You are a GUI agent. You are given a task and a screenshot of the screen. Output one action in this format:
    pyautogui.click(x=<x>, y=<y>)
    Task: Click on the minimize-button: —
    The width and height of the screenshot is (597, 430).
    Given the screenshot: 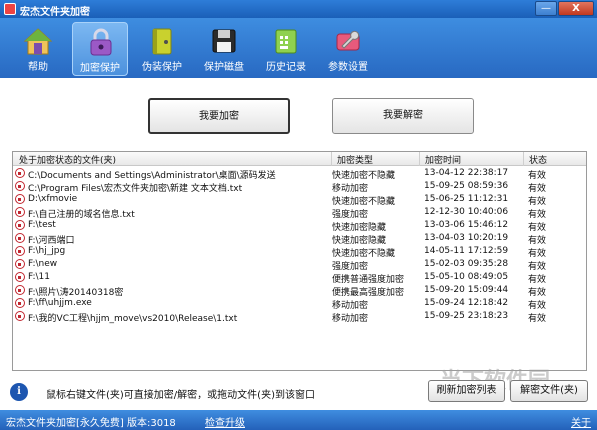 What is the action you would take?
    pyautogui.click(x=546, y=8)
    